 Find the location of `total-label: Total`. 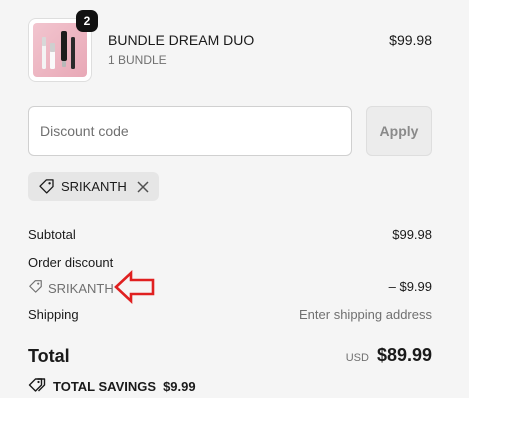

total-label: Total is located at coordinates (49, 356).